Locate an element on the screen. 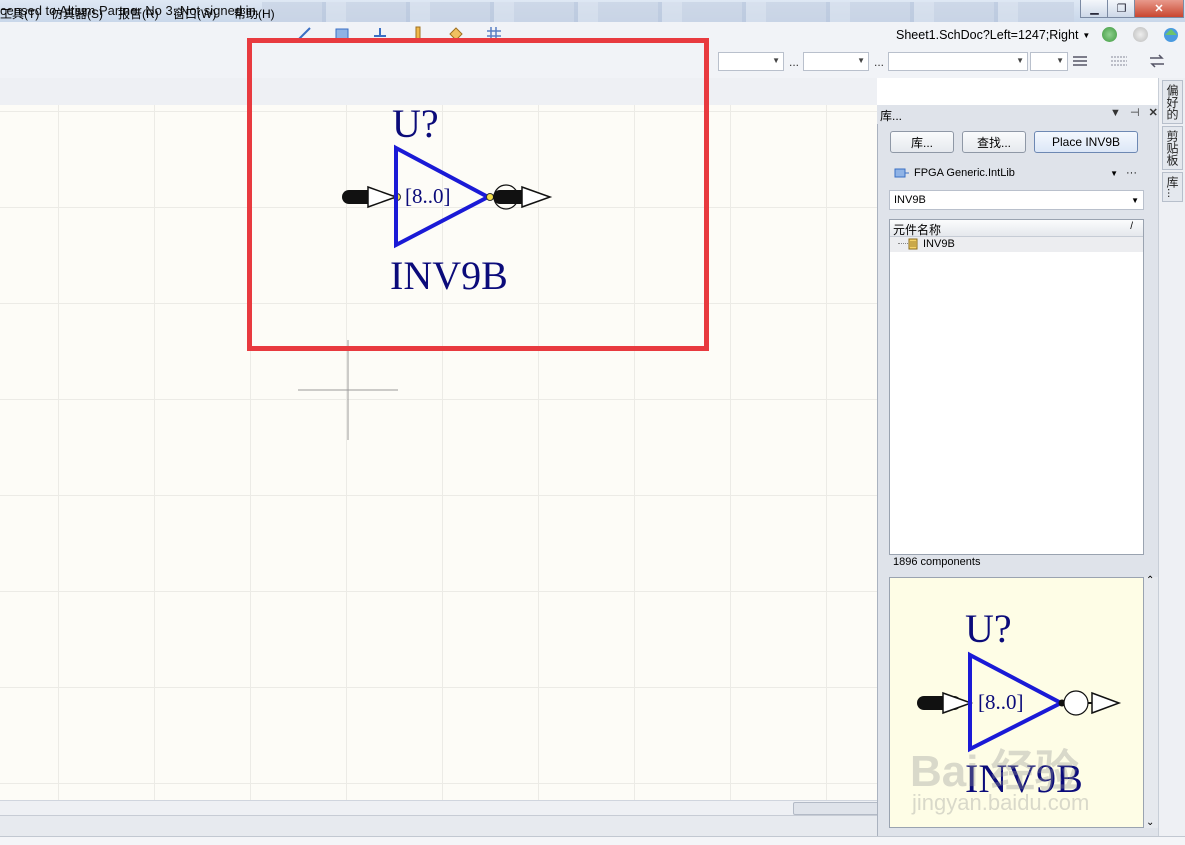 The width and height of the screenshot is (1185, 845). crosshair-cursor is located at coordinates (348, 390).